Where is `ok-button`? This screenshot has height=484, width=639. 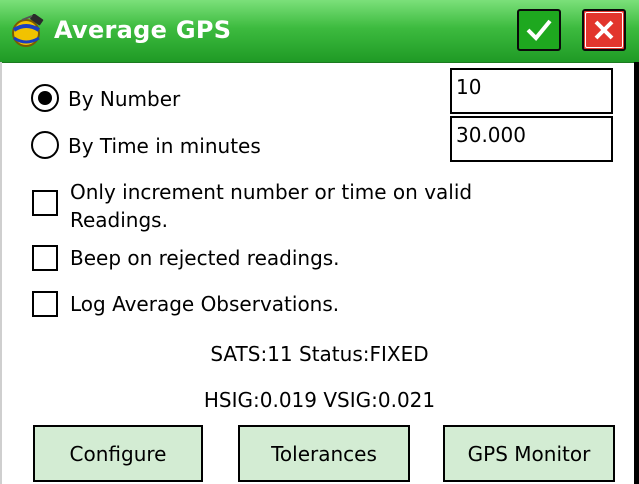 ok-button is located at coordinates (539, 30).